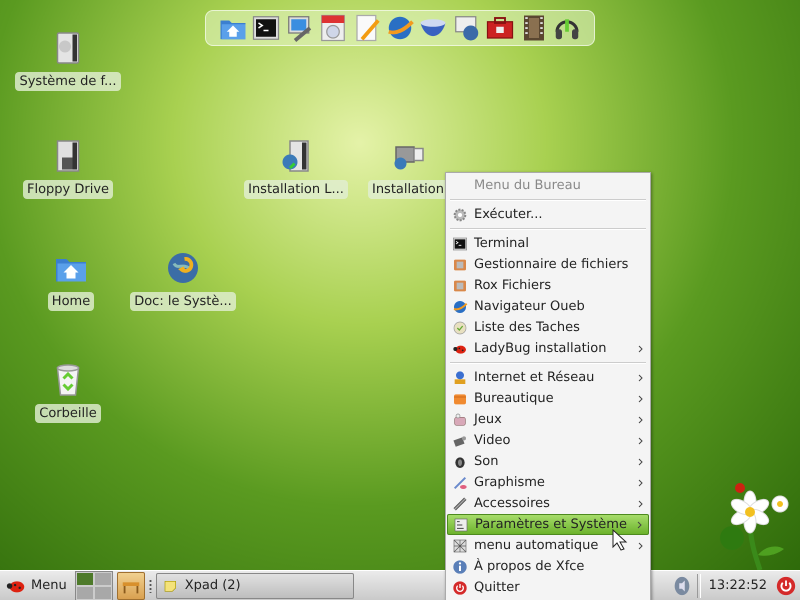 The image size is (800, 600). Describe the element at coordinates (548, 482) in the screenshot. I see `menu-item: Graphisme` at that location.